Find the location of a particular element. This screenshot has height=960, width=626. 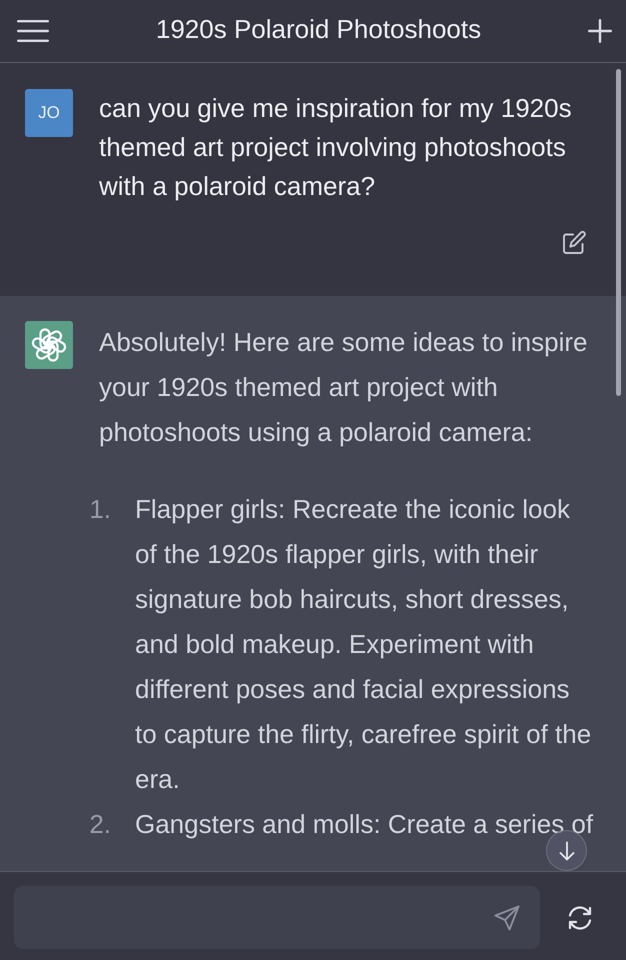

list-number: 1. is located at coordinates (99, 509).